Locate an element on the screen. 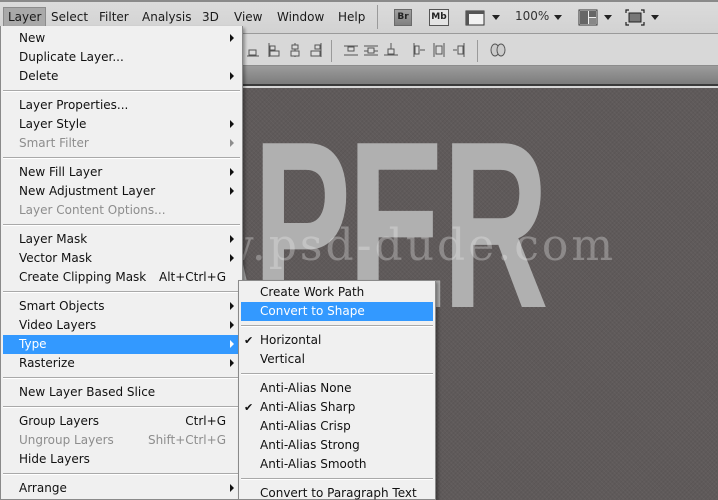  type-menu-item-anti-alias-crisp: Anti-Alias Crisp is located at coordinates (337, 426).